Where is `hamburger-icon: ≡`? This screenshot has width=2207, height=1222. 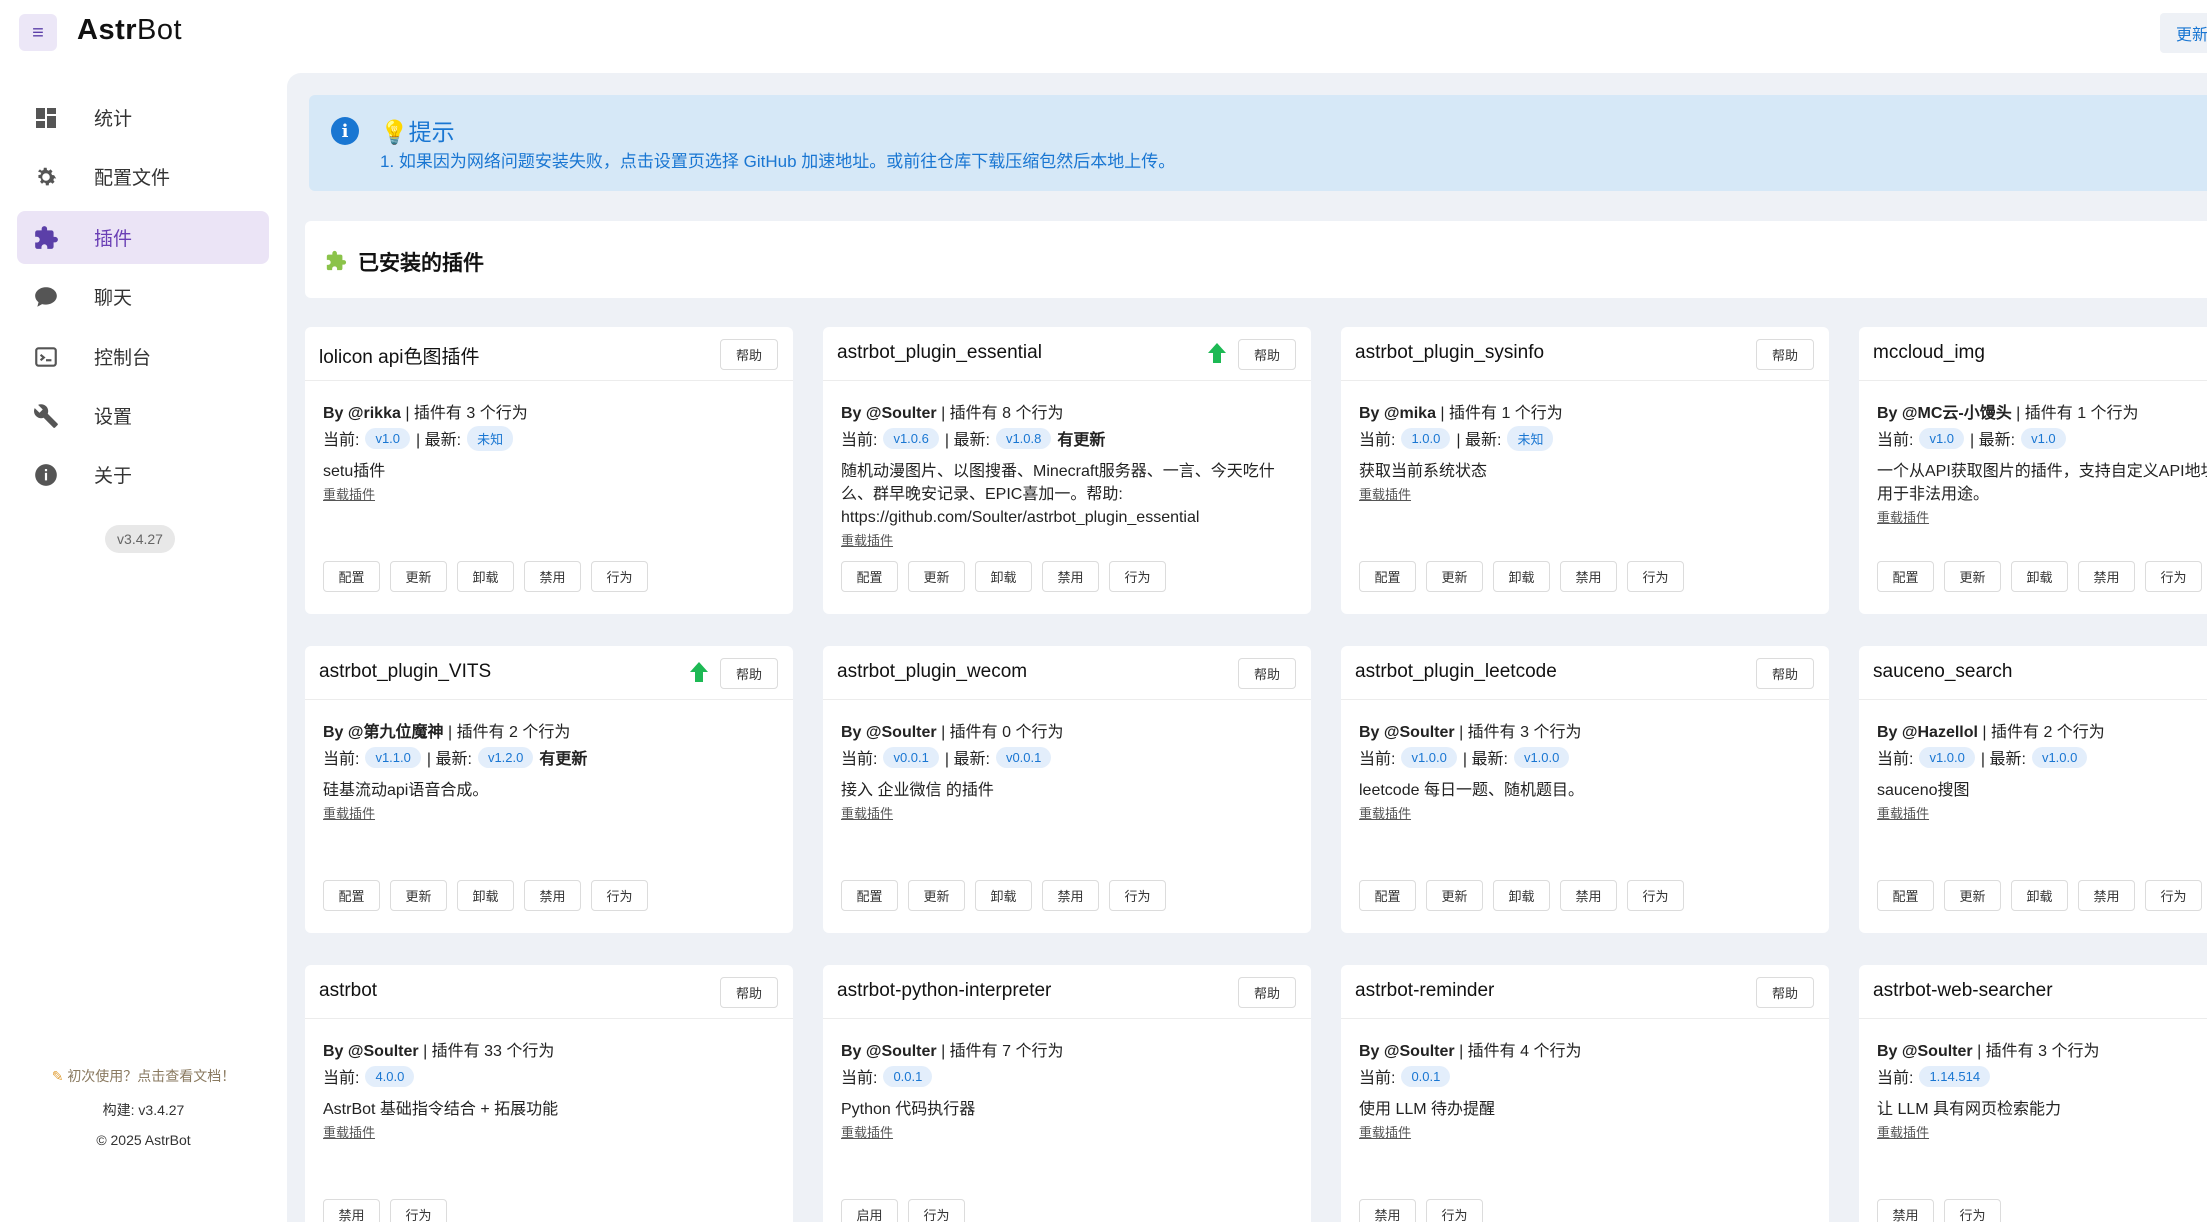
hamburger-icon: ≡ is located at coordinates (38, 32).